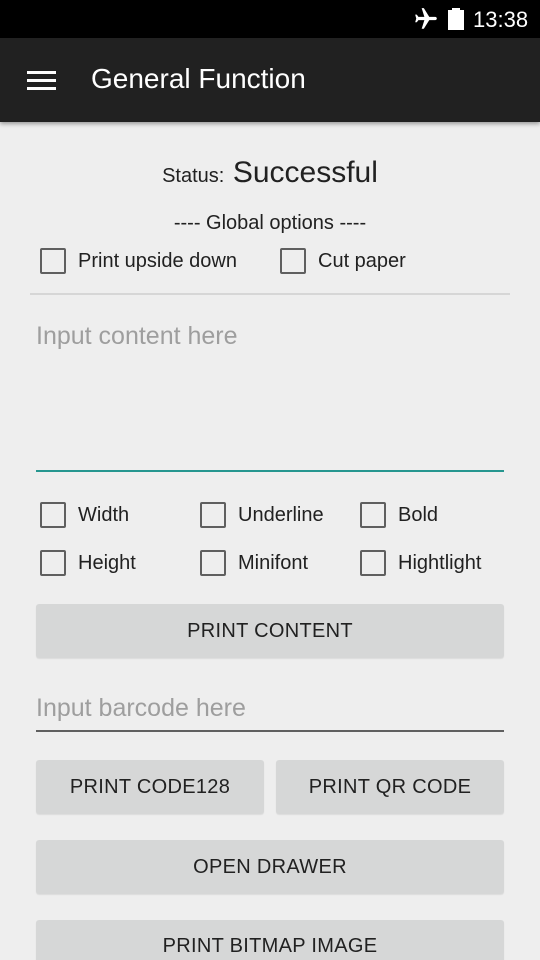 The width and height of the screenshot is (540, 960). Describe the element at coordinates (198, 78) in the screenshot. I see `page-title: General Function` at that location.